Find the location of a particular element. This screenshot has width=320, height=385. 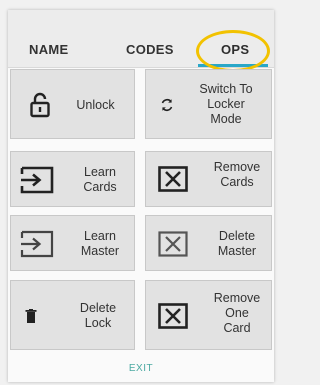

learn-cards-button: Learn Cards is located at coordinates (72, 179).